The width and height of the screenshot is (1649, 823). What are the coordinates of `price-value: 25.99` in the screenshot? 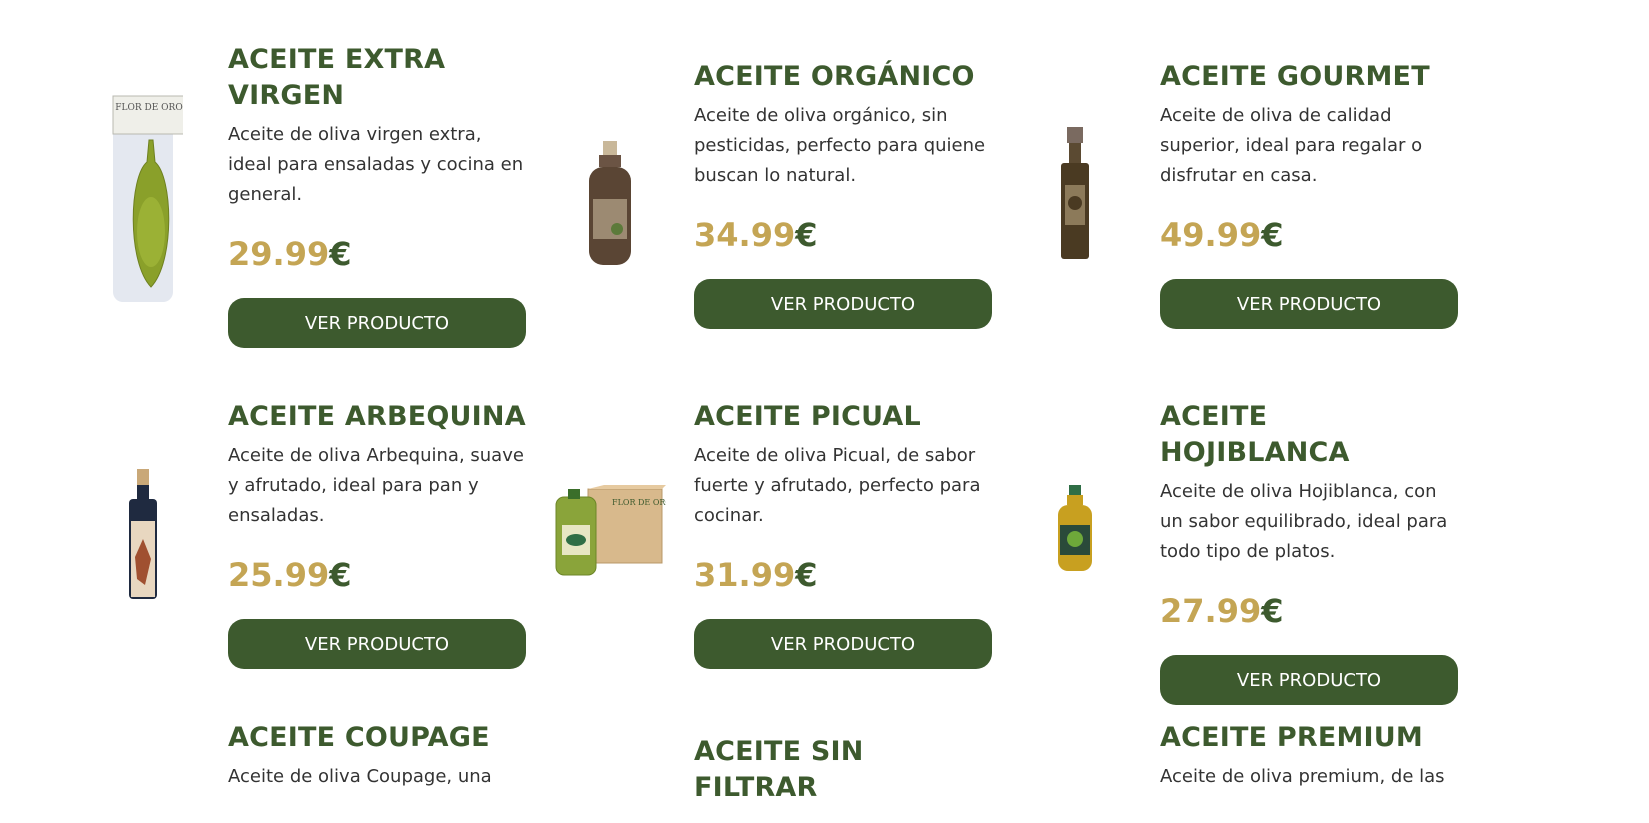 It's located at (279, 575).